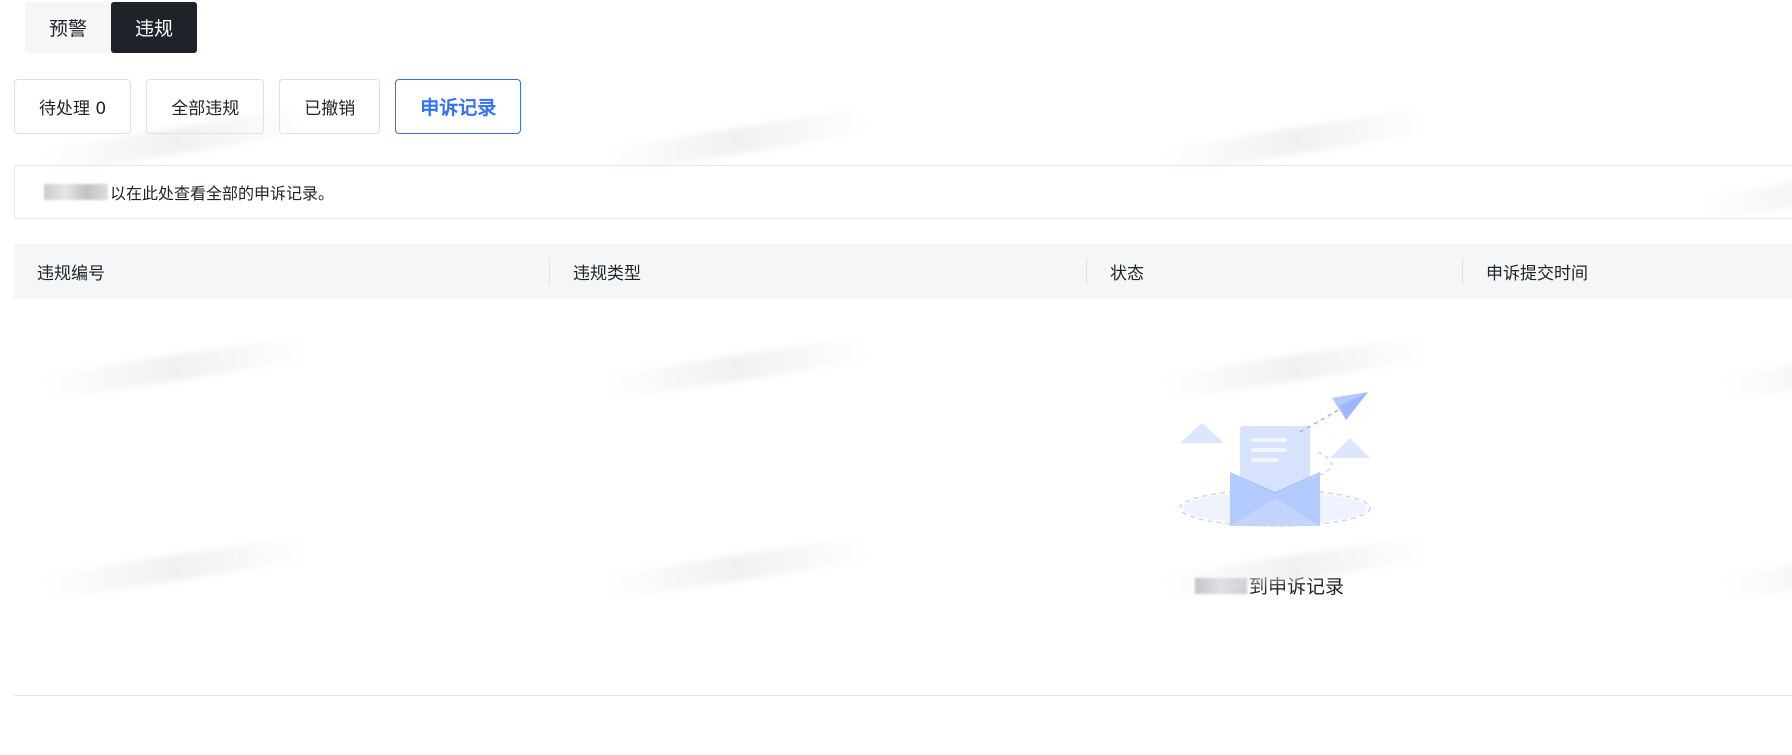 This screenshot has height=755, width=1792. Describe the element at coordinates (205, 106) in the screenshot. I see `tab-all-violations: 全部违规` at that location.